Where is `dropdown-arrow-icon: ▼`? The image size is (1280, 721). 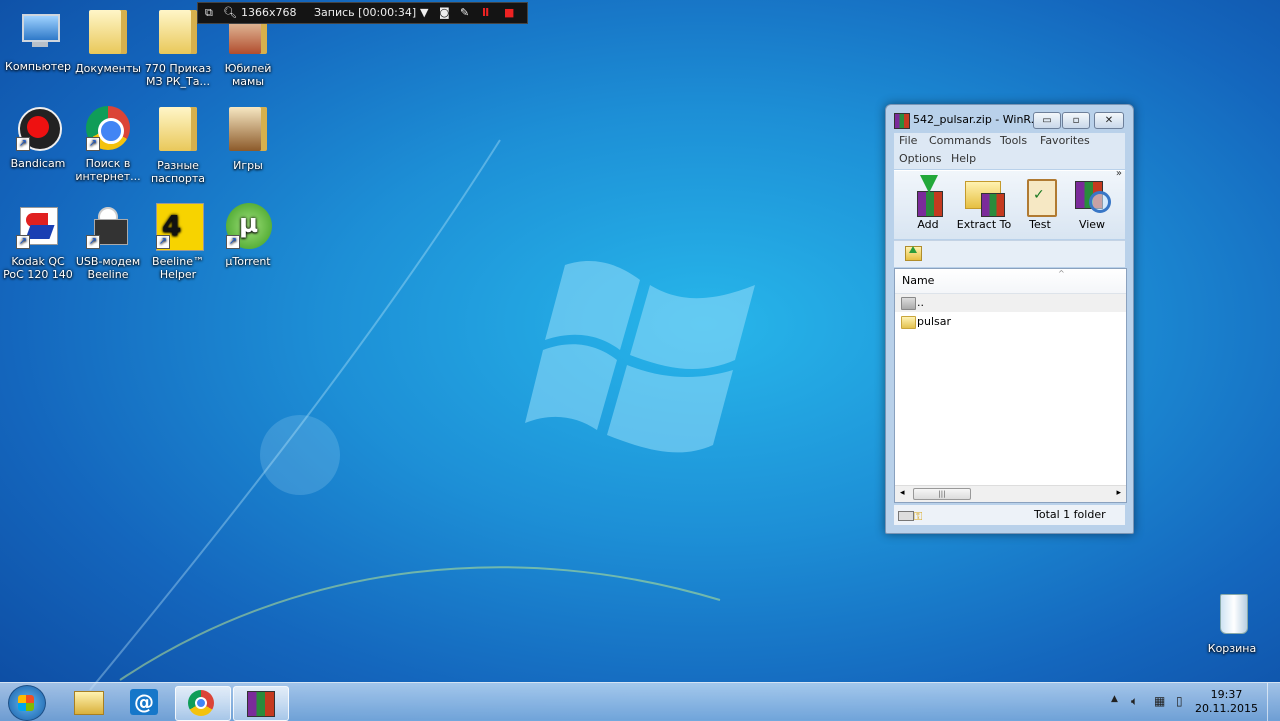
dropdown-arrow-icon: ▼ is located at coordinates (424, 13).